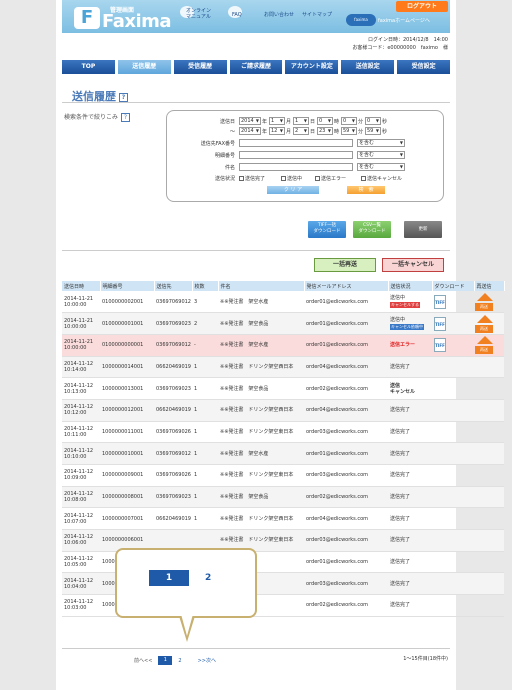 The height and width of the screenshot is (690, 512). Describe the element at coordinates (381, 143) in the screenshot. I see `fax-match-select: を含む` at that location.